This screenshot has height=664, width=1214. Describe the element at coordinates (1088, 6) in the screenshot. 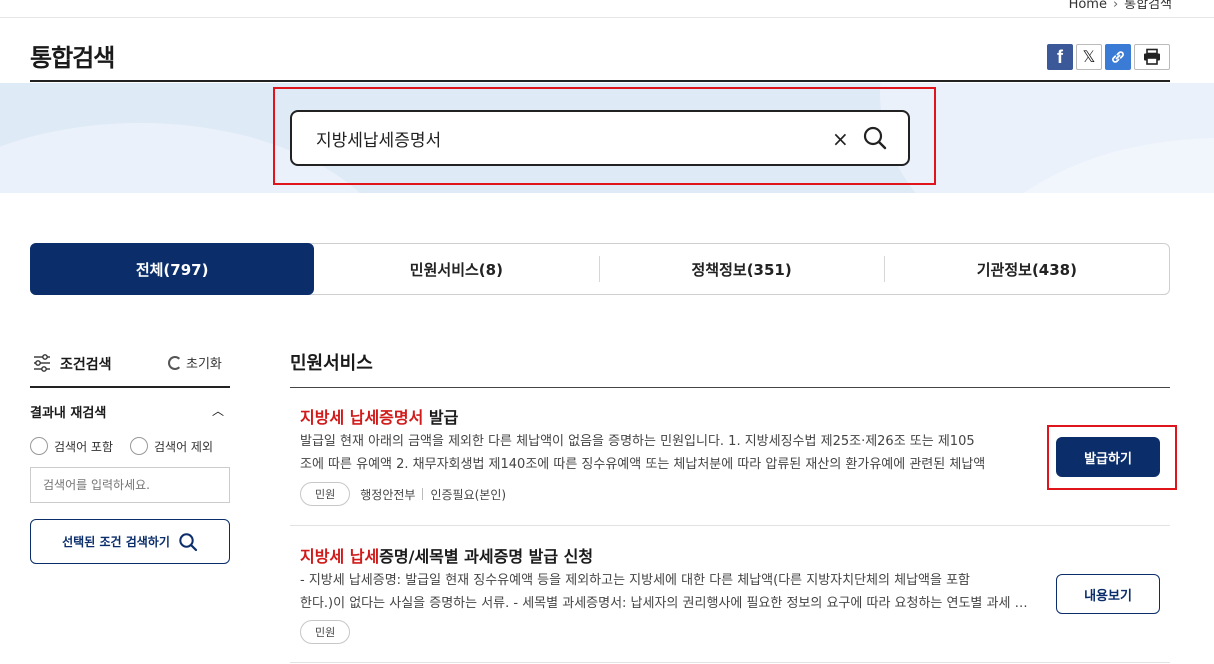

I see `breadcrumb-home: Home` at that location.